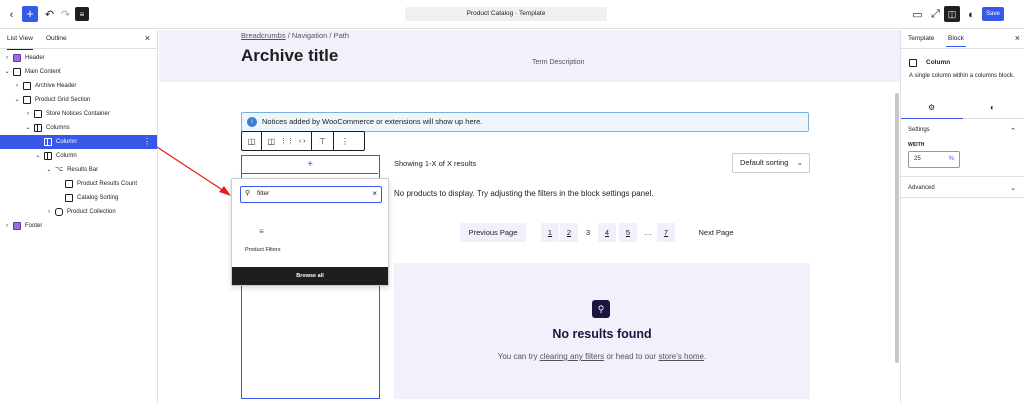 This screenshot has height=403, width=1024. I want to click on columns-icon, so click(38, 128).